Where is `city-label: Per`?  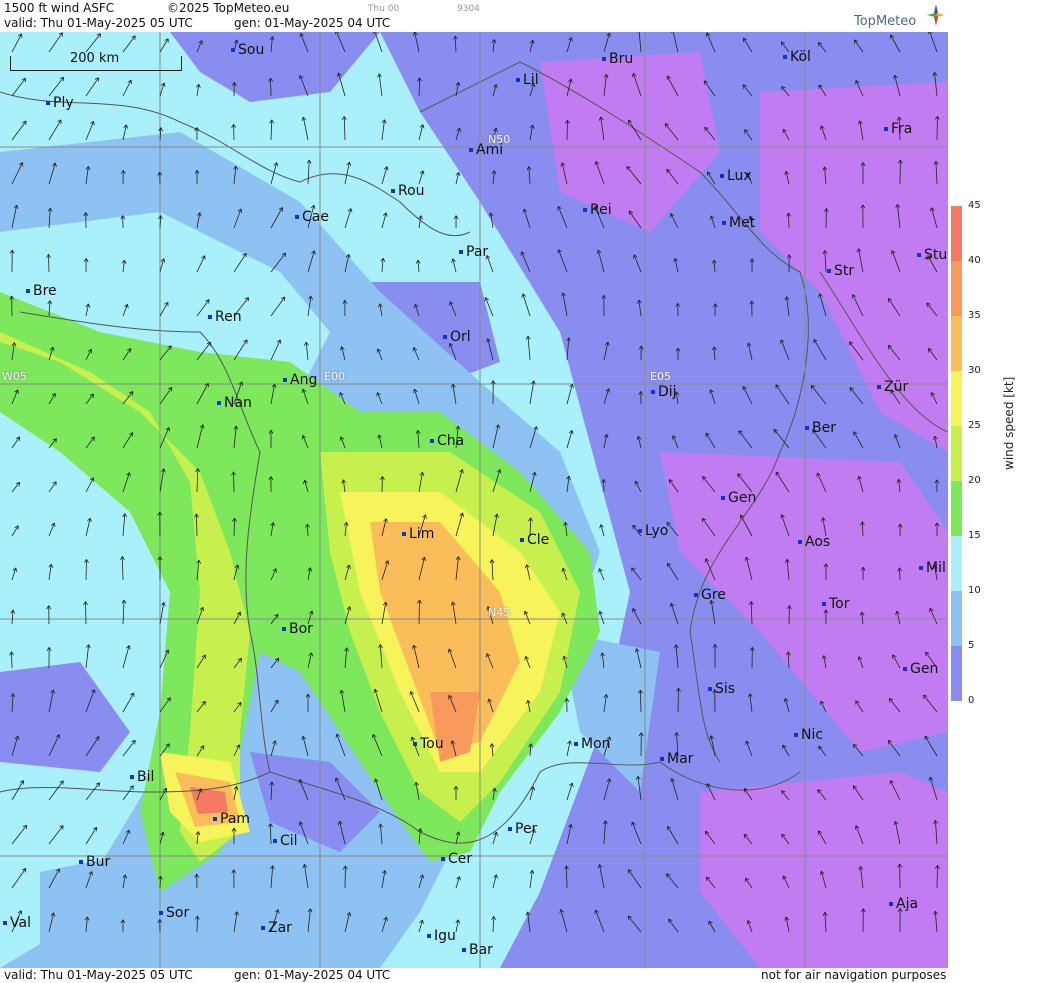
city-label: Per is located at coordinates (522, 829).